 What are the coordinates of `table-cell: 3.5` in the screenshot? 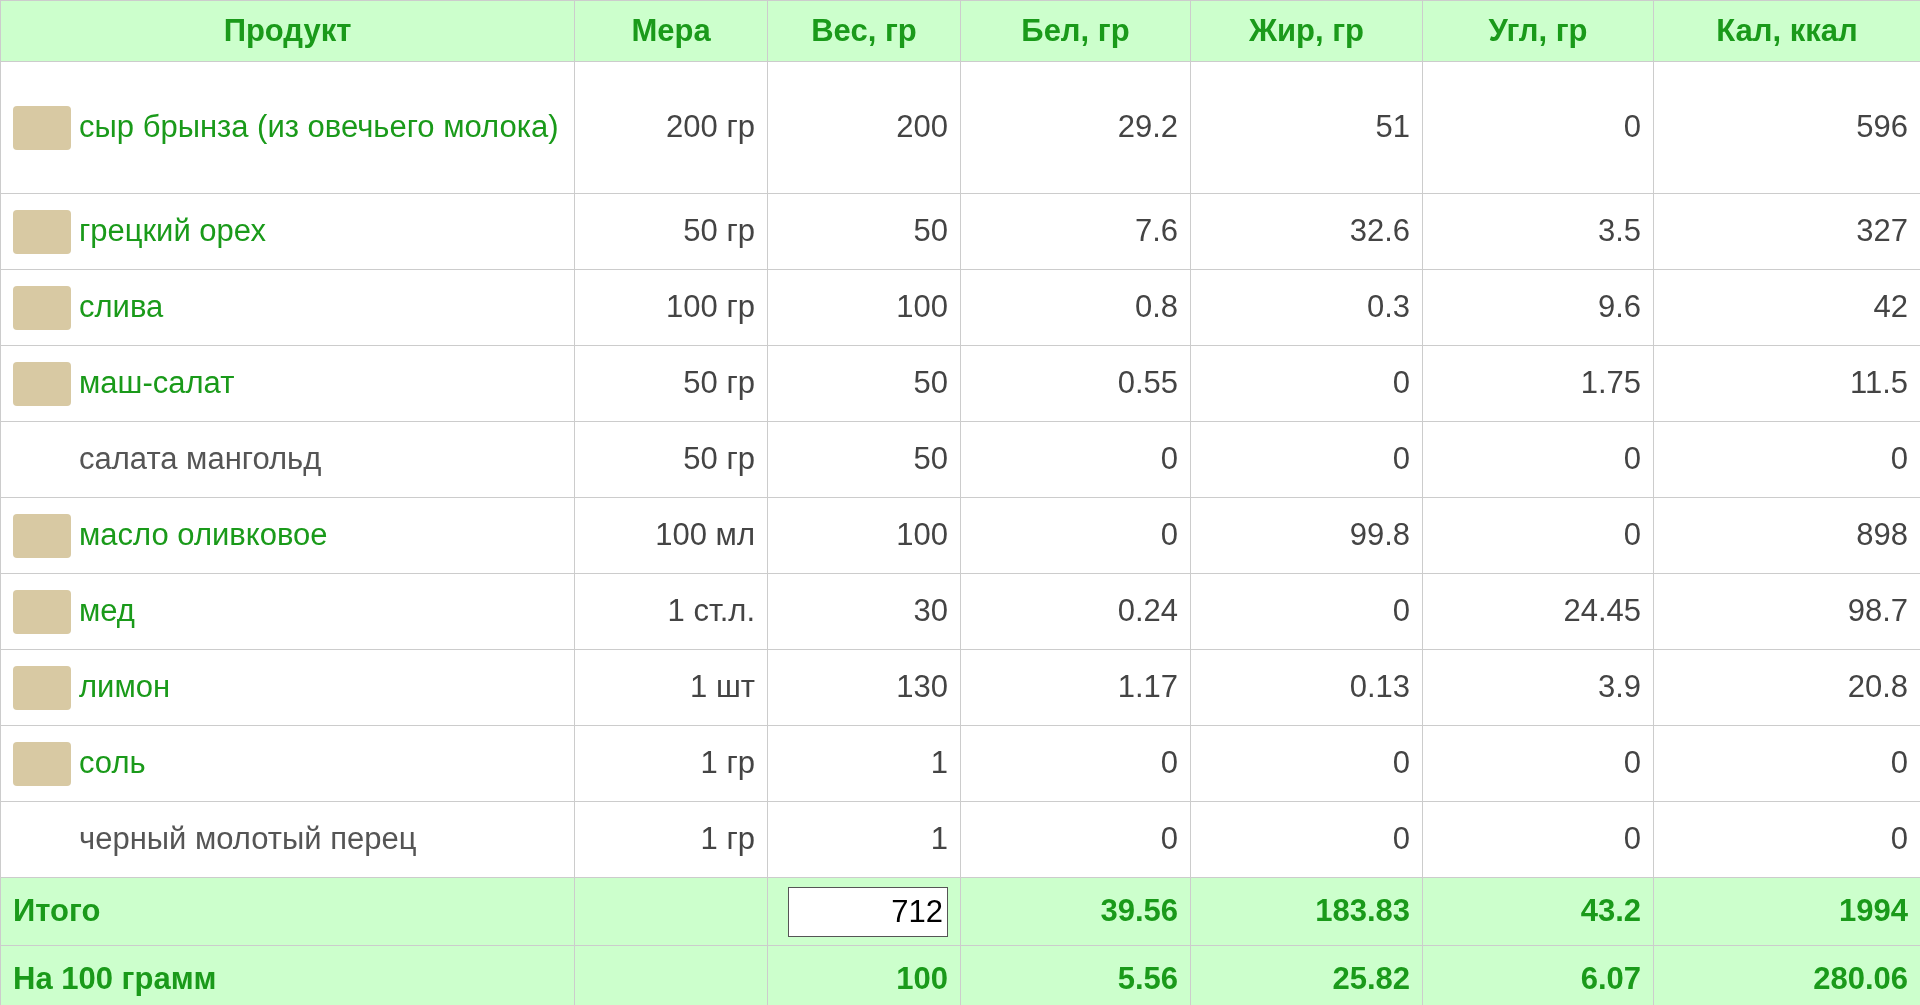 It's located at (1538, 231).